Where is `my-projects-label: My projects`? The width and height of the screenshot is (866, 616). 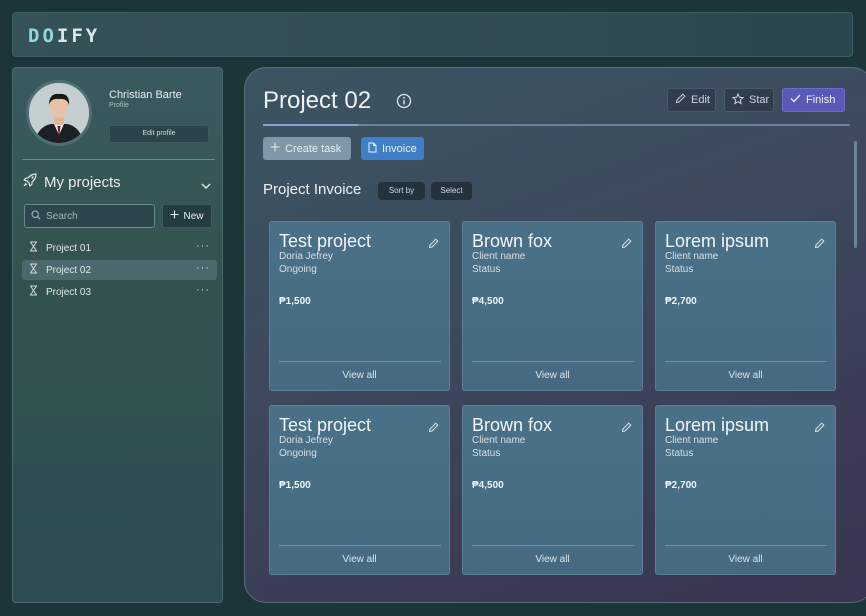
my-projects-label: My projects is located at coordinates (82, 182).